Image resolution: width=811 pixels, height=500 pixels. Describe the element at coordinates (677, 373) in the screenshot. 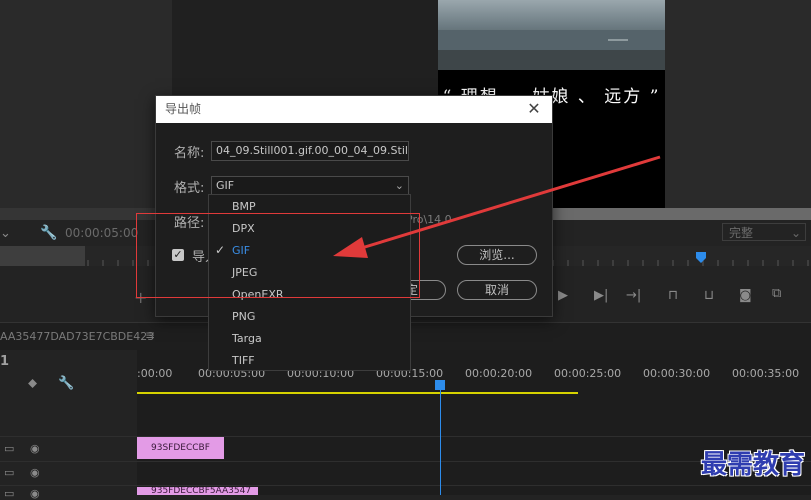

I see `ruler-label: 00:00:30:00` at that location.